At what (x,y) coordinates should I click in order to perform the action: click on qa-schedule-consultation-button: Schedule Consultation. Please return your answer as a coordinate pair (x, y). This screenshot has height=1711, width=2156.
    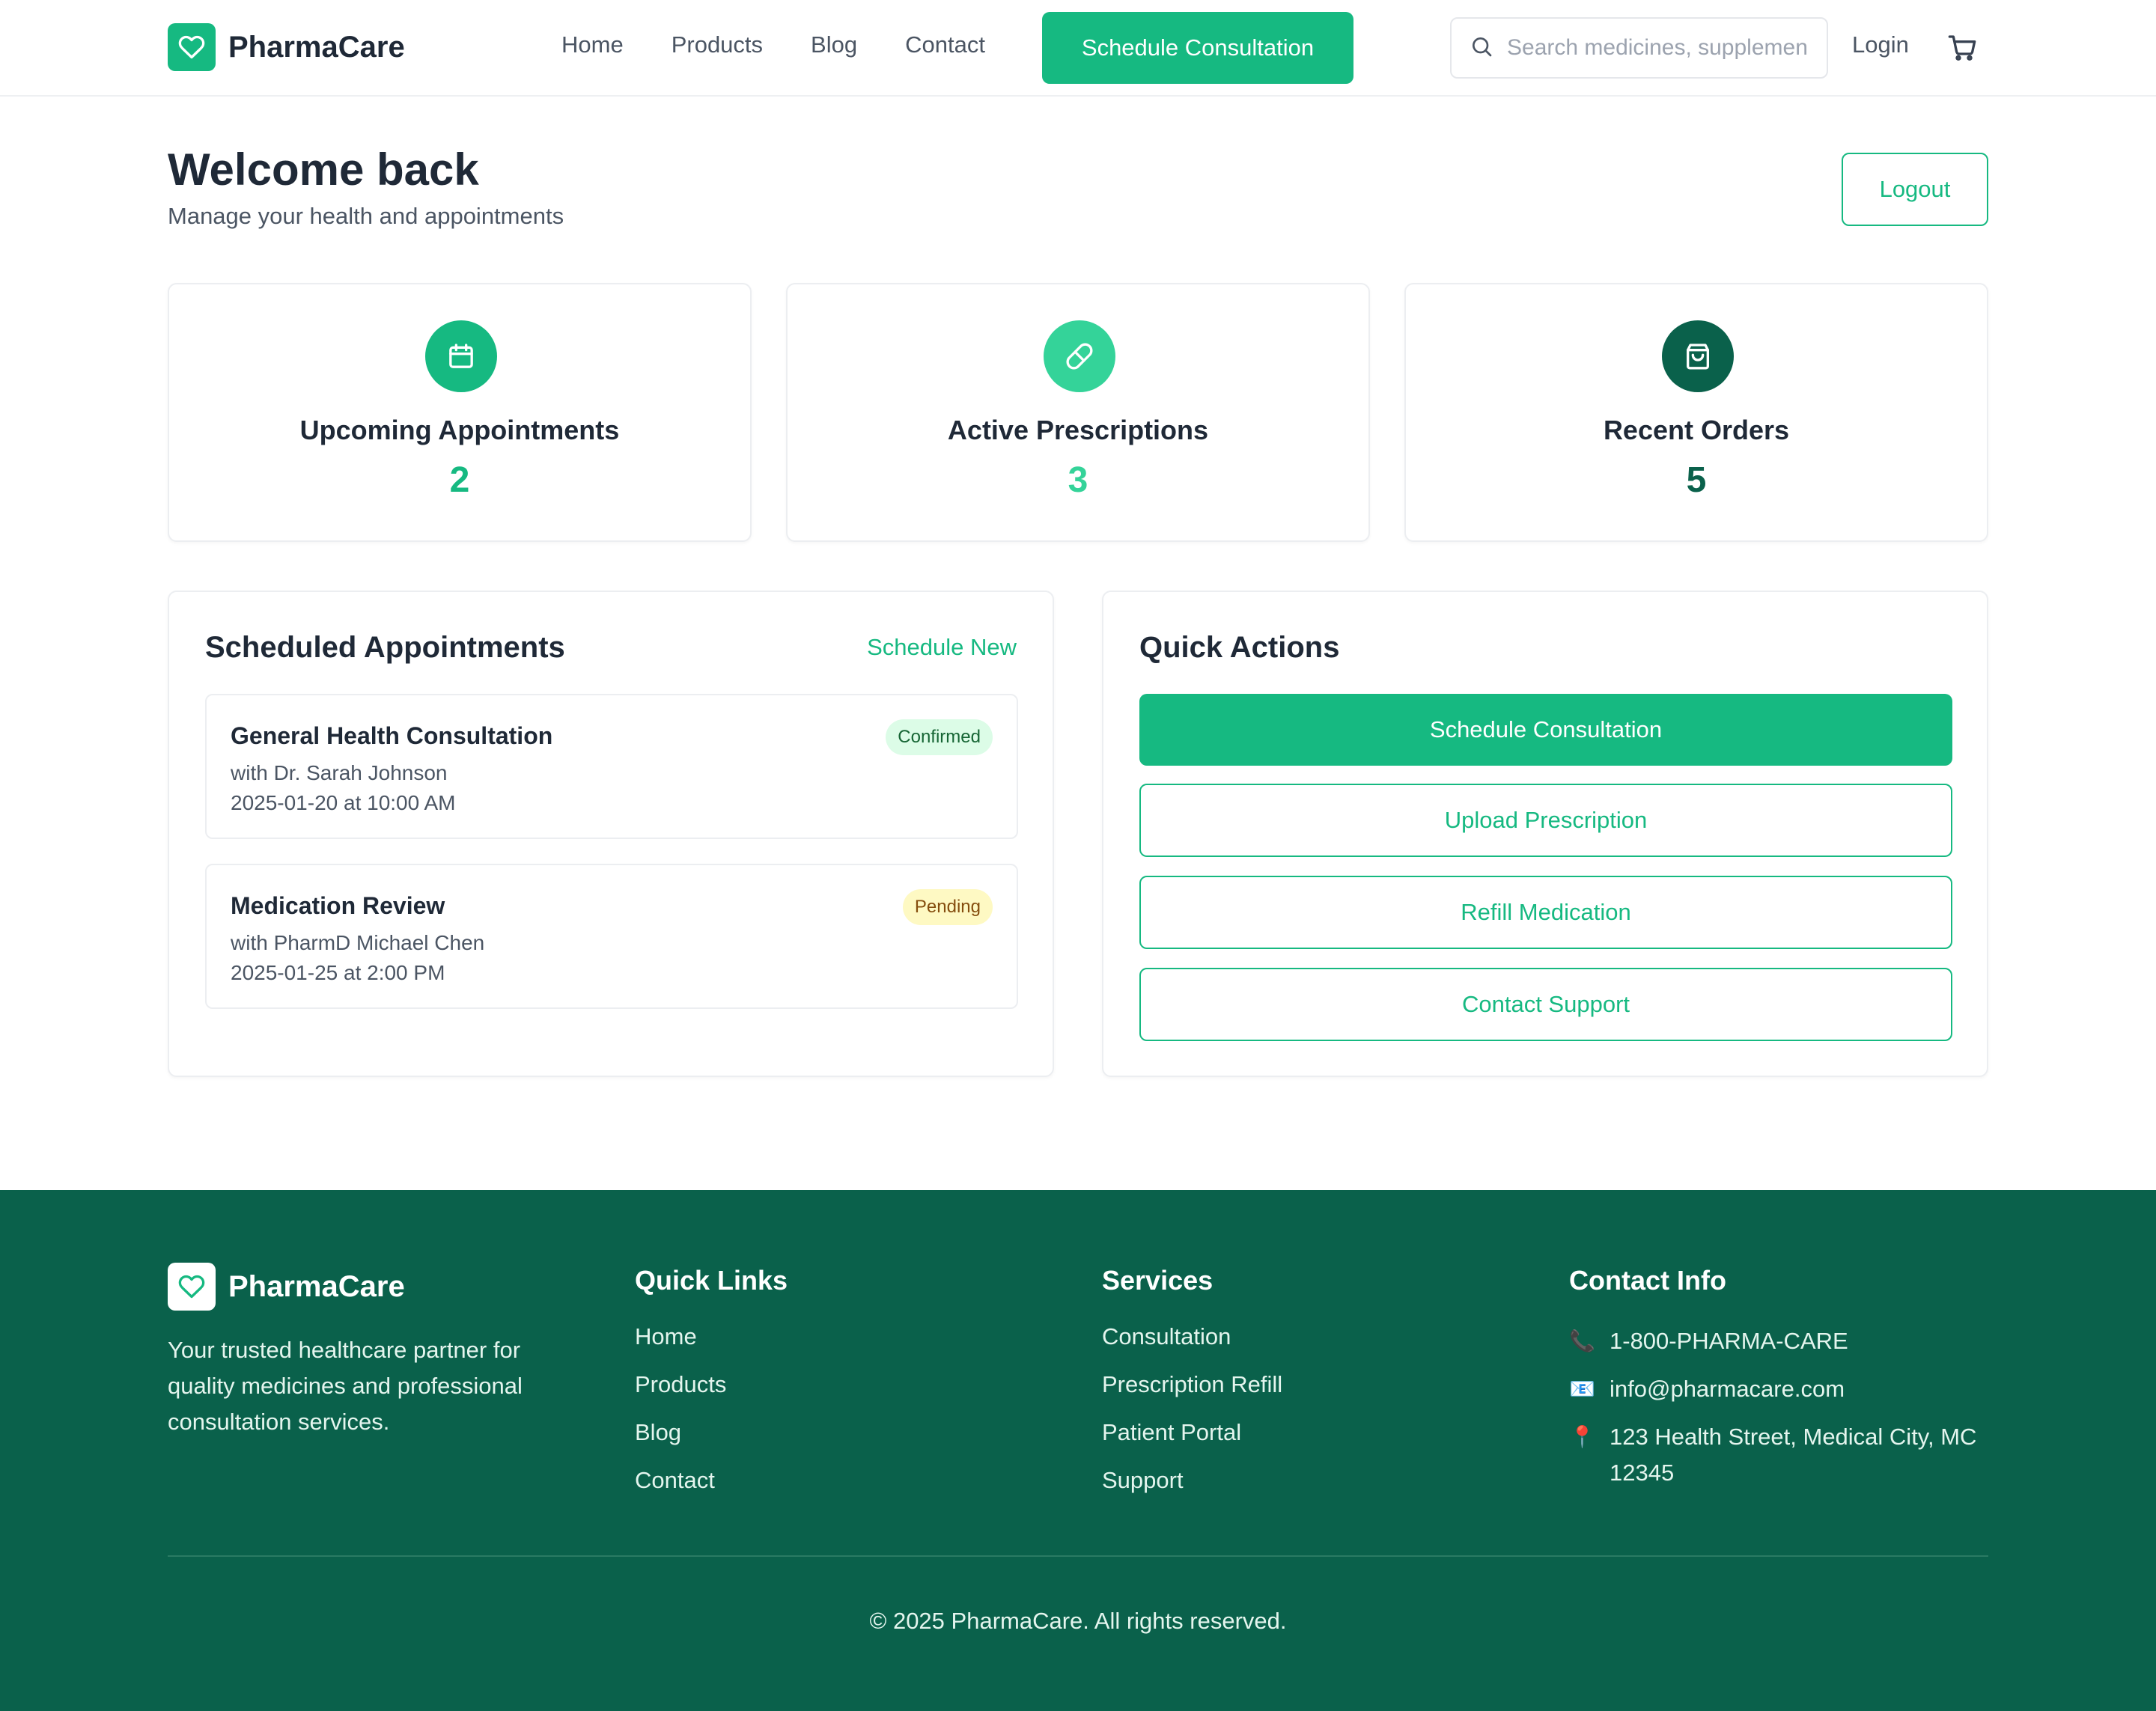
    Looking at the image, I should click on (1545, 730).